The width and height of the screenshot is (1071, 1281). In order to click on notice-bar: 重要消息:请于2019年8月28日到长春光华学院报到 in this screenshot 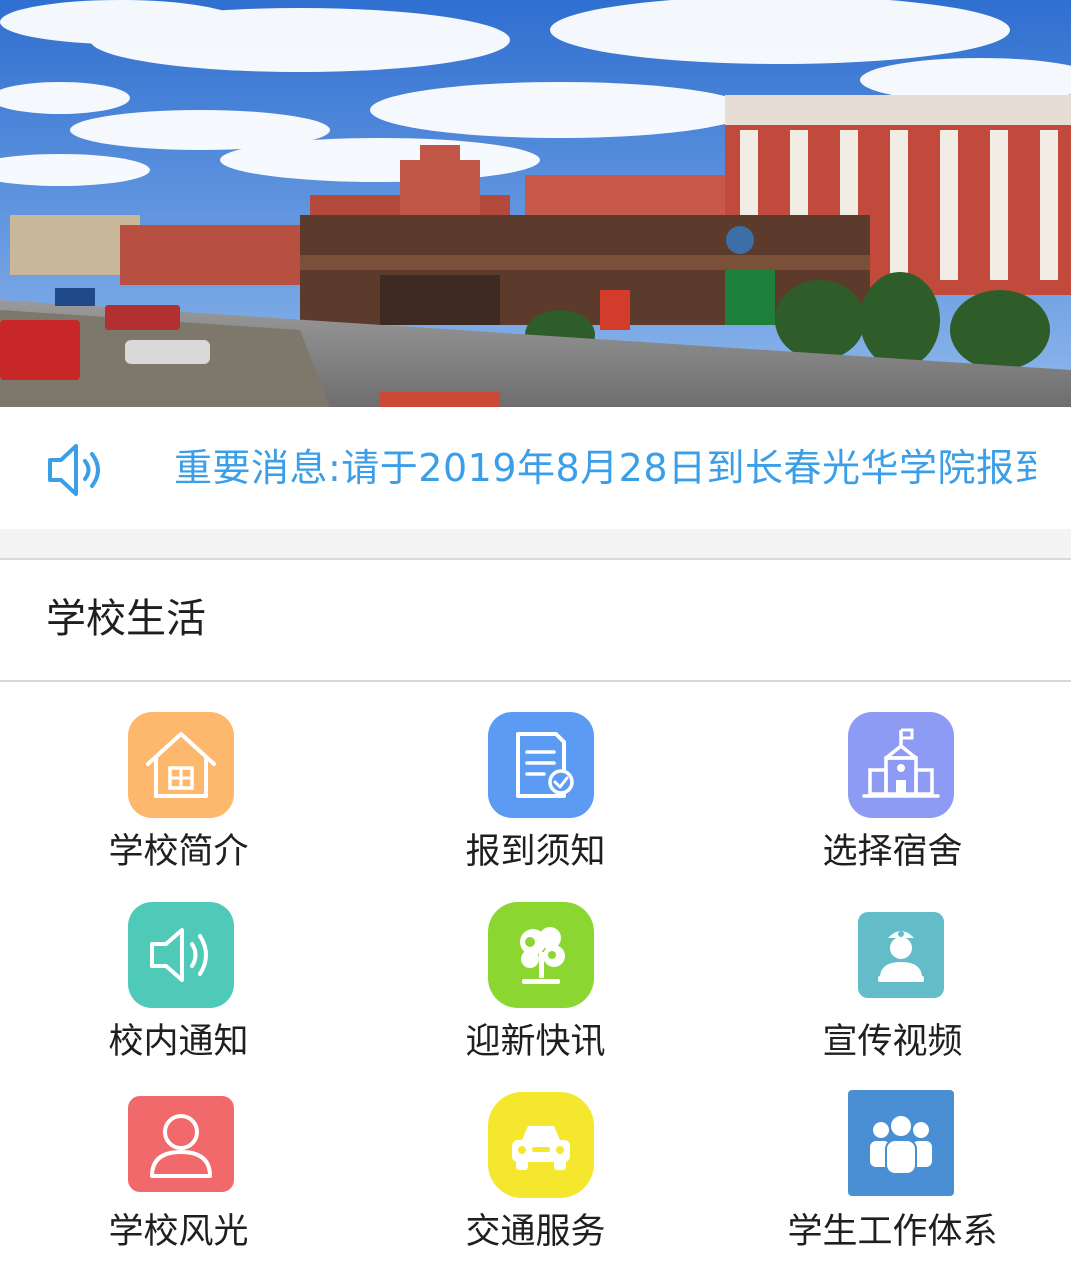, I will do `click(535, 468)`.